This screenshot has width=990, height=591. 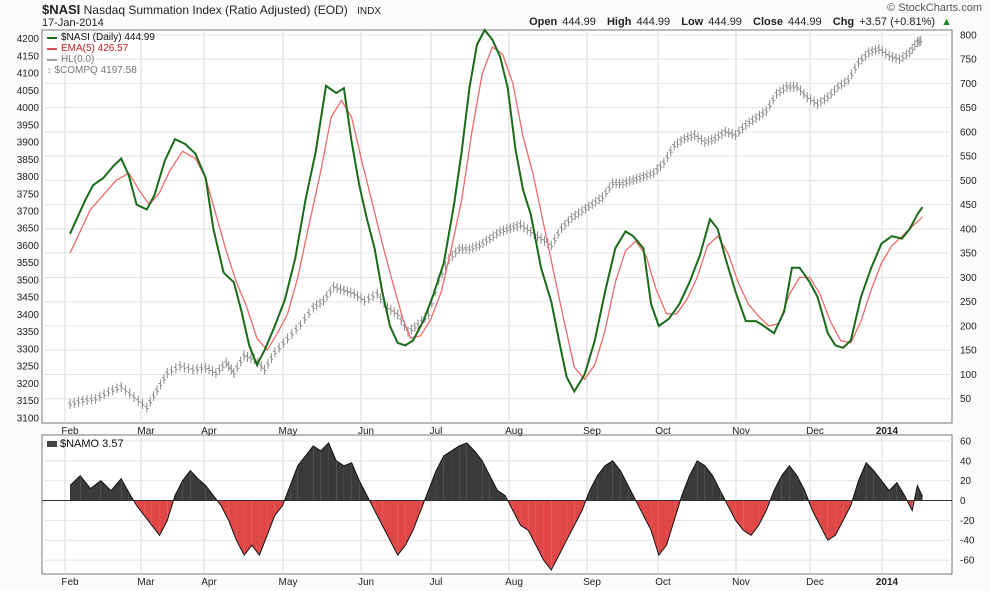 What do you see at coordinates (968, 205) in the screenshot?
I see `right-y-tick-label: 450` at bounding box center [968, 205].